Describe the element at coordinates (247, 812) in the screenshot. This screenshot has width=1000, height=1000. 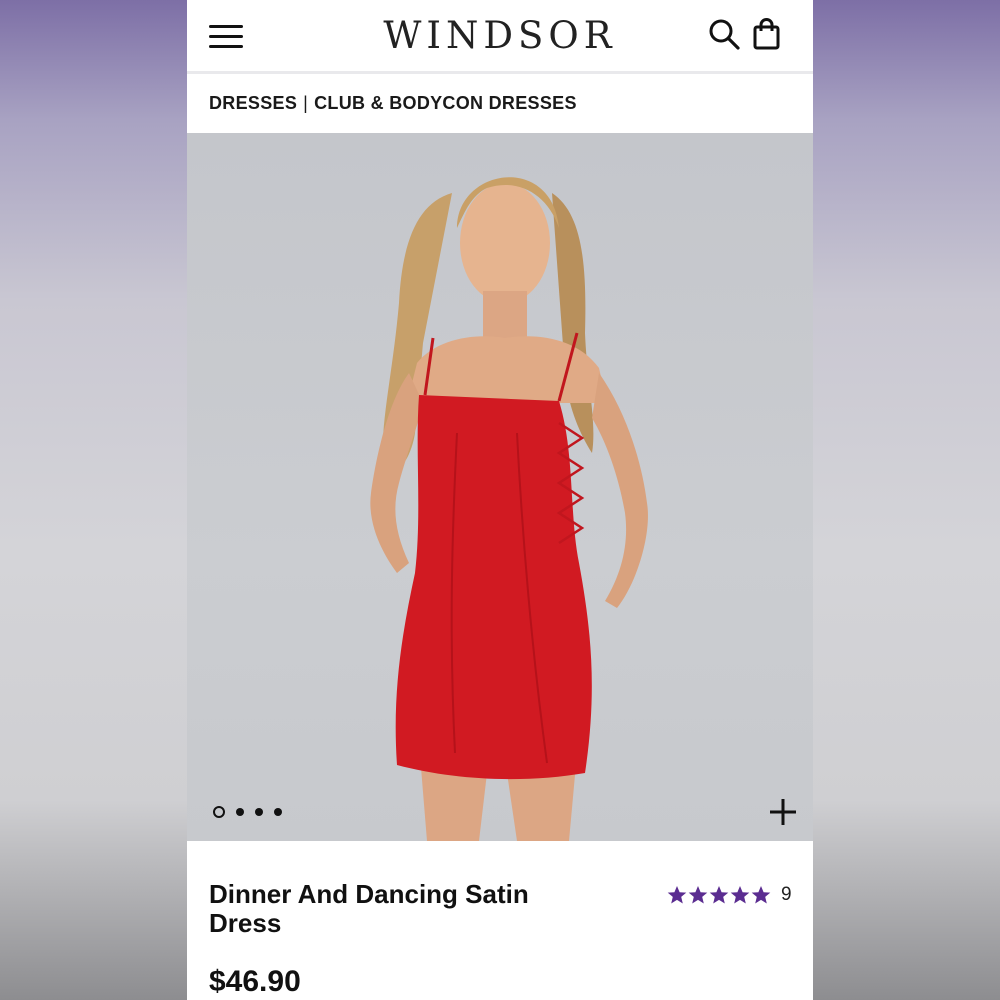
I see `gallery-pagination` at that location.